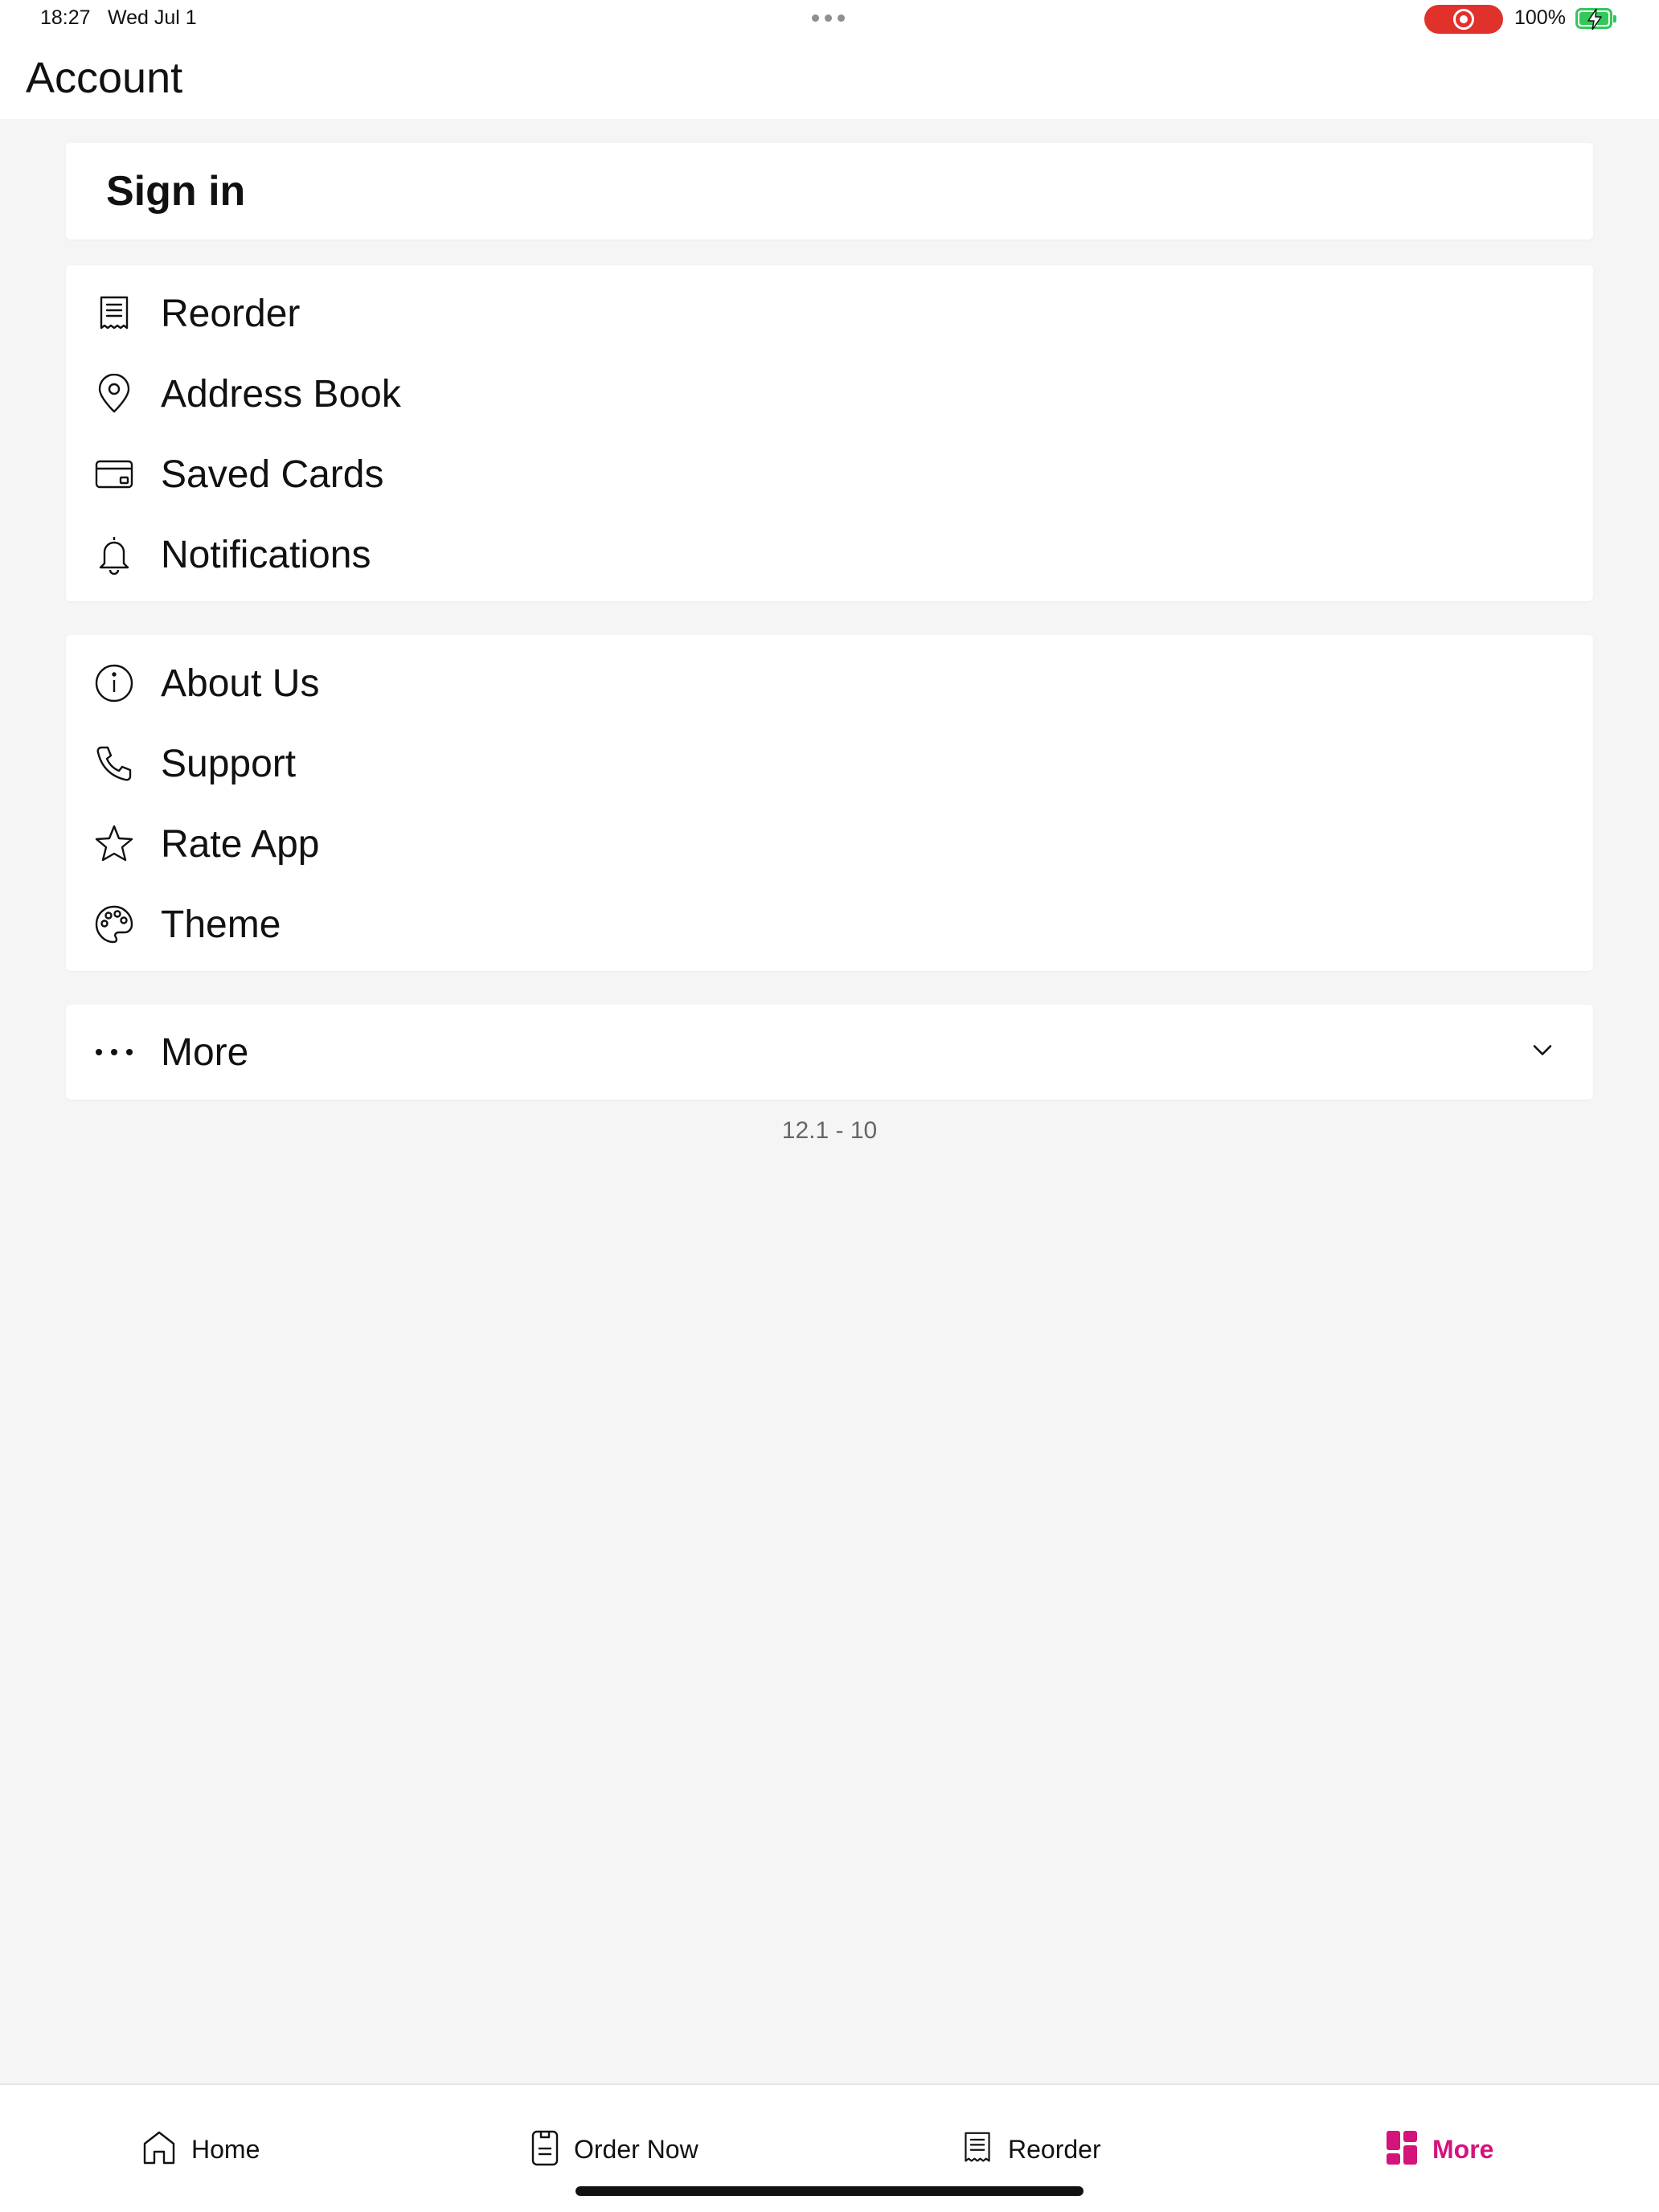 This screenshot has width=1659, height=2212. Describe the element at coordinates (829, 474) in the screenshot. I see `menu-item-saved-cards: Saved Cards` at that location.